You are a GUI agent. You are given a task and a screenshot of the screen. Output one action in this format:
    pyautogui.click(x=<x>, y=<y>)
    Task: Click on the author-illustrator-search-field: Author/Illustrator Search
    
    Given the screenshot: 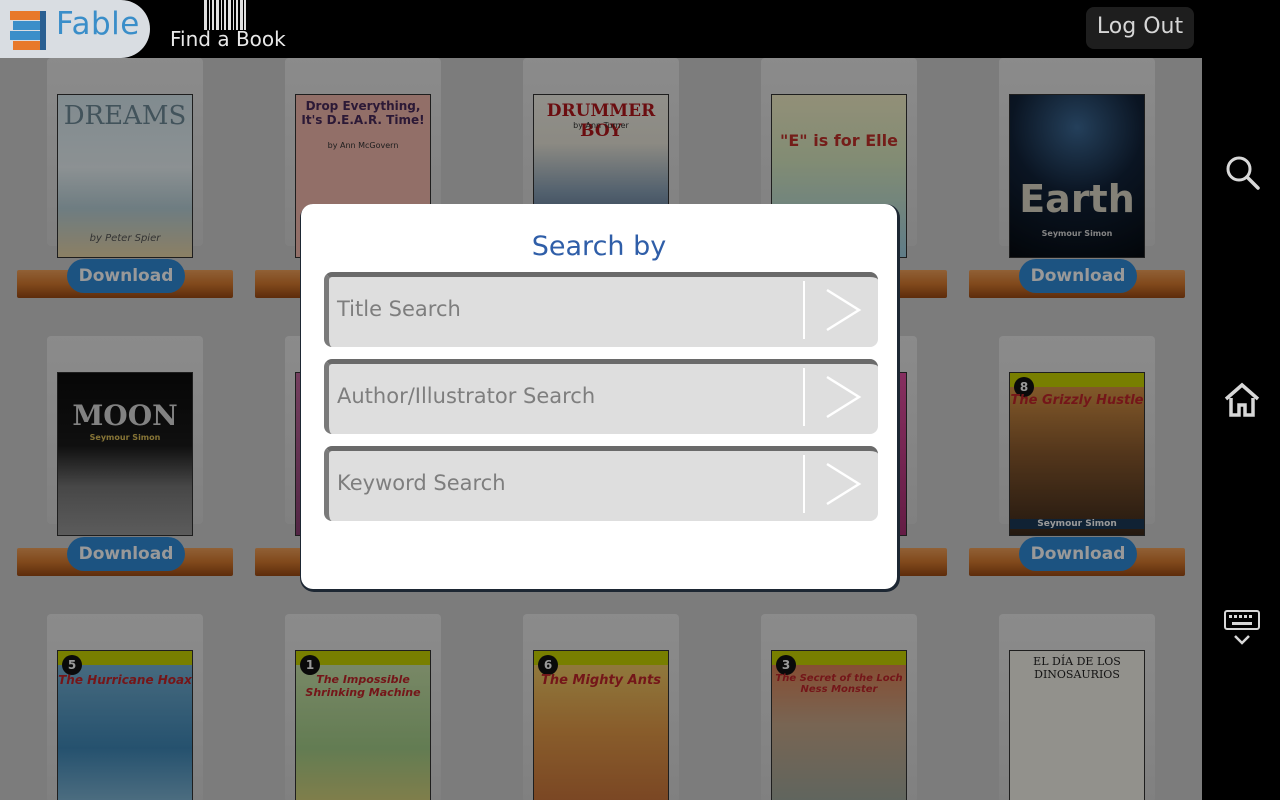 What is the action you would take?
    pyautogui.click(x=601, y=396)
    